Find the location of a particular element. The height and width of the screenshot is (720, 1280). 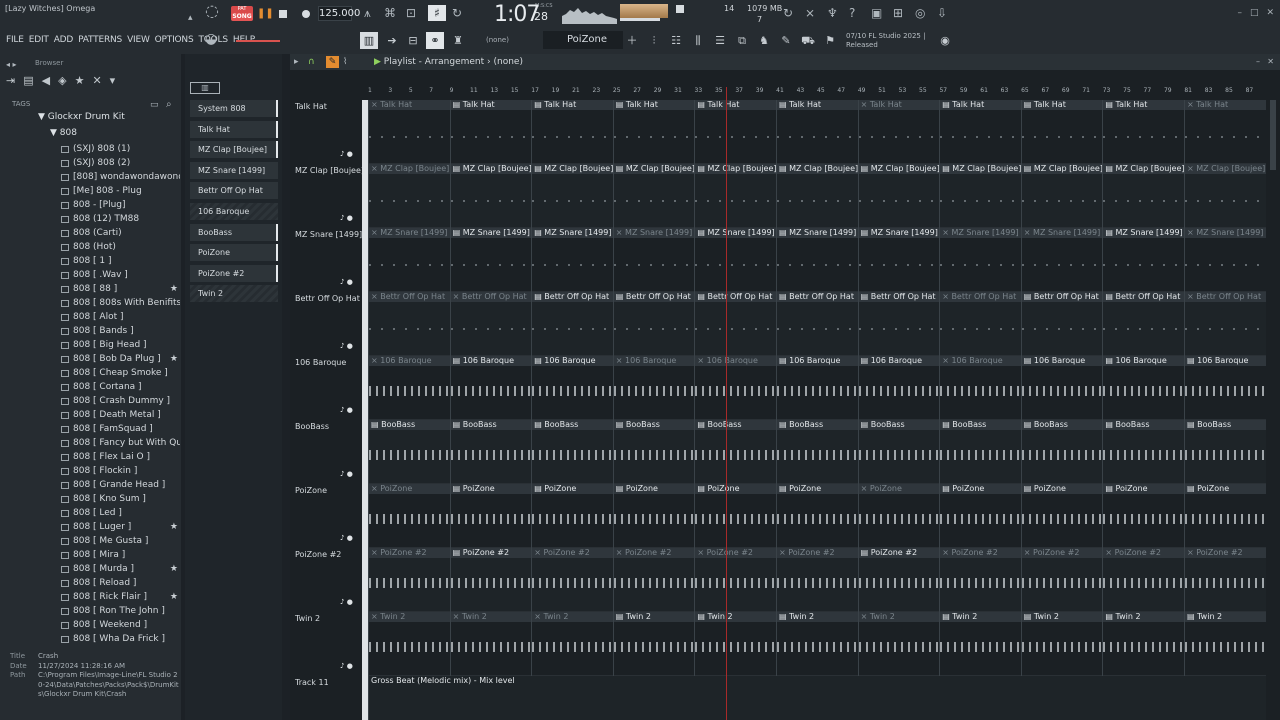

tree-folder-808: ▼ 808 is located at coordinates (63, 133).